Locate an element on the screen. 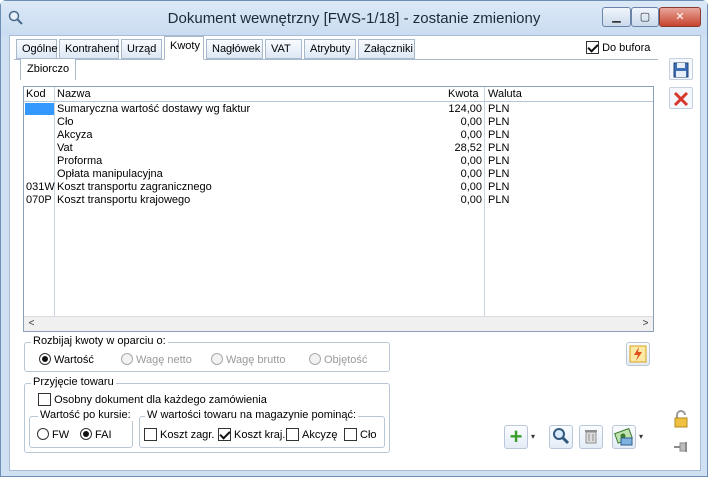  cell-nazwa: Opłata manipulacyjna is located at coordinates (110, 174).